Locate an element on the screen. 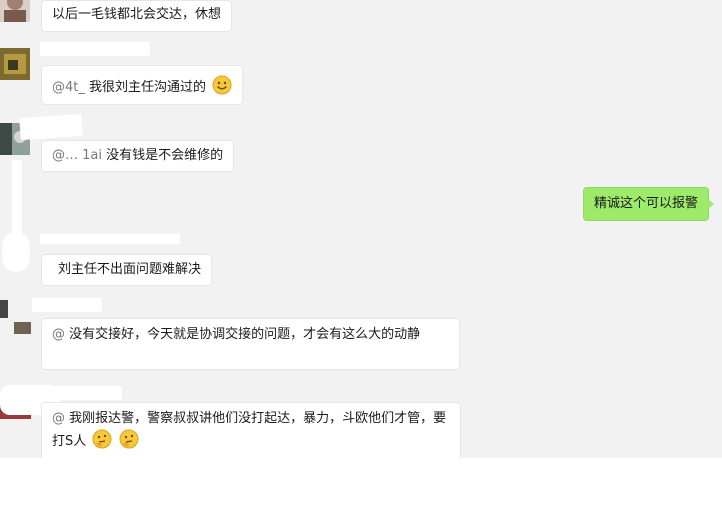  message-bubble: 以后一毛钱都北会交达，休想 is located at coordinates (137, 16).